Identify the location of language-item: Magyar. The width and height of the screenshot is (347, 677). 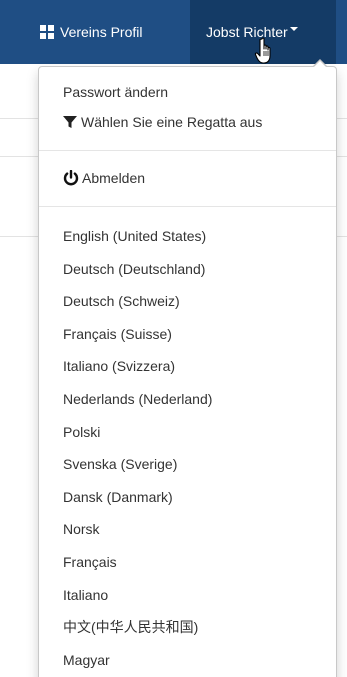
(86, 660).